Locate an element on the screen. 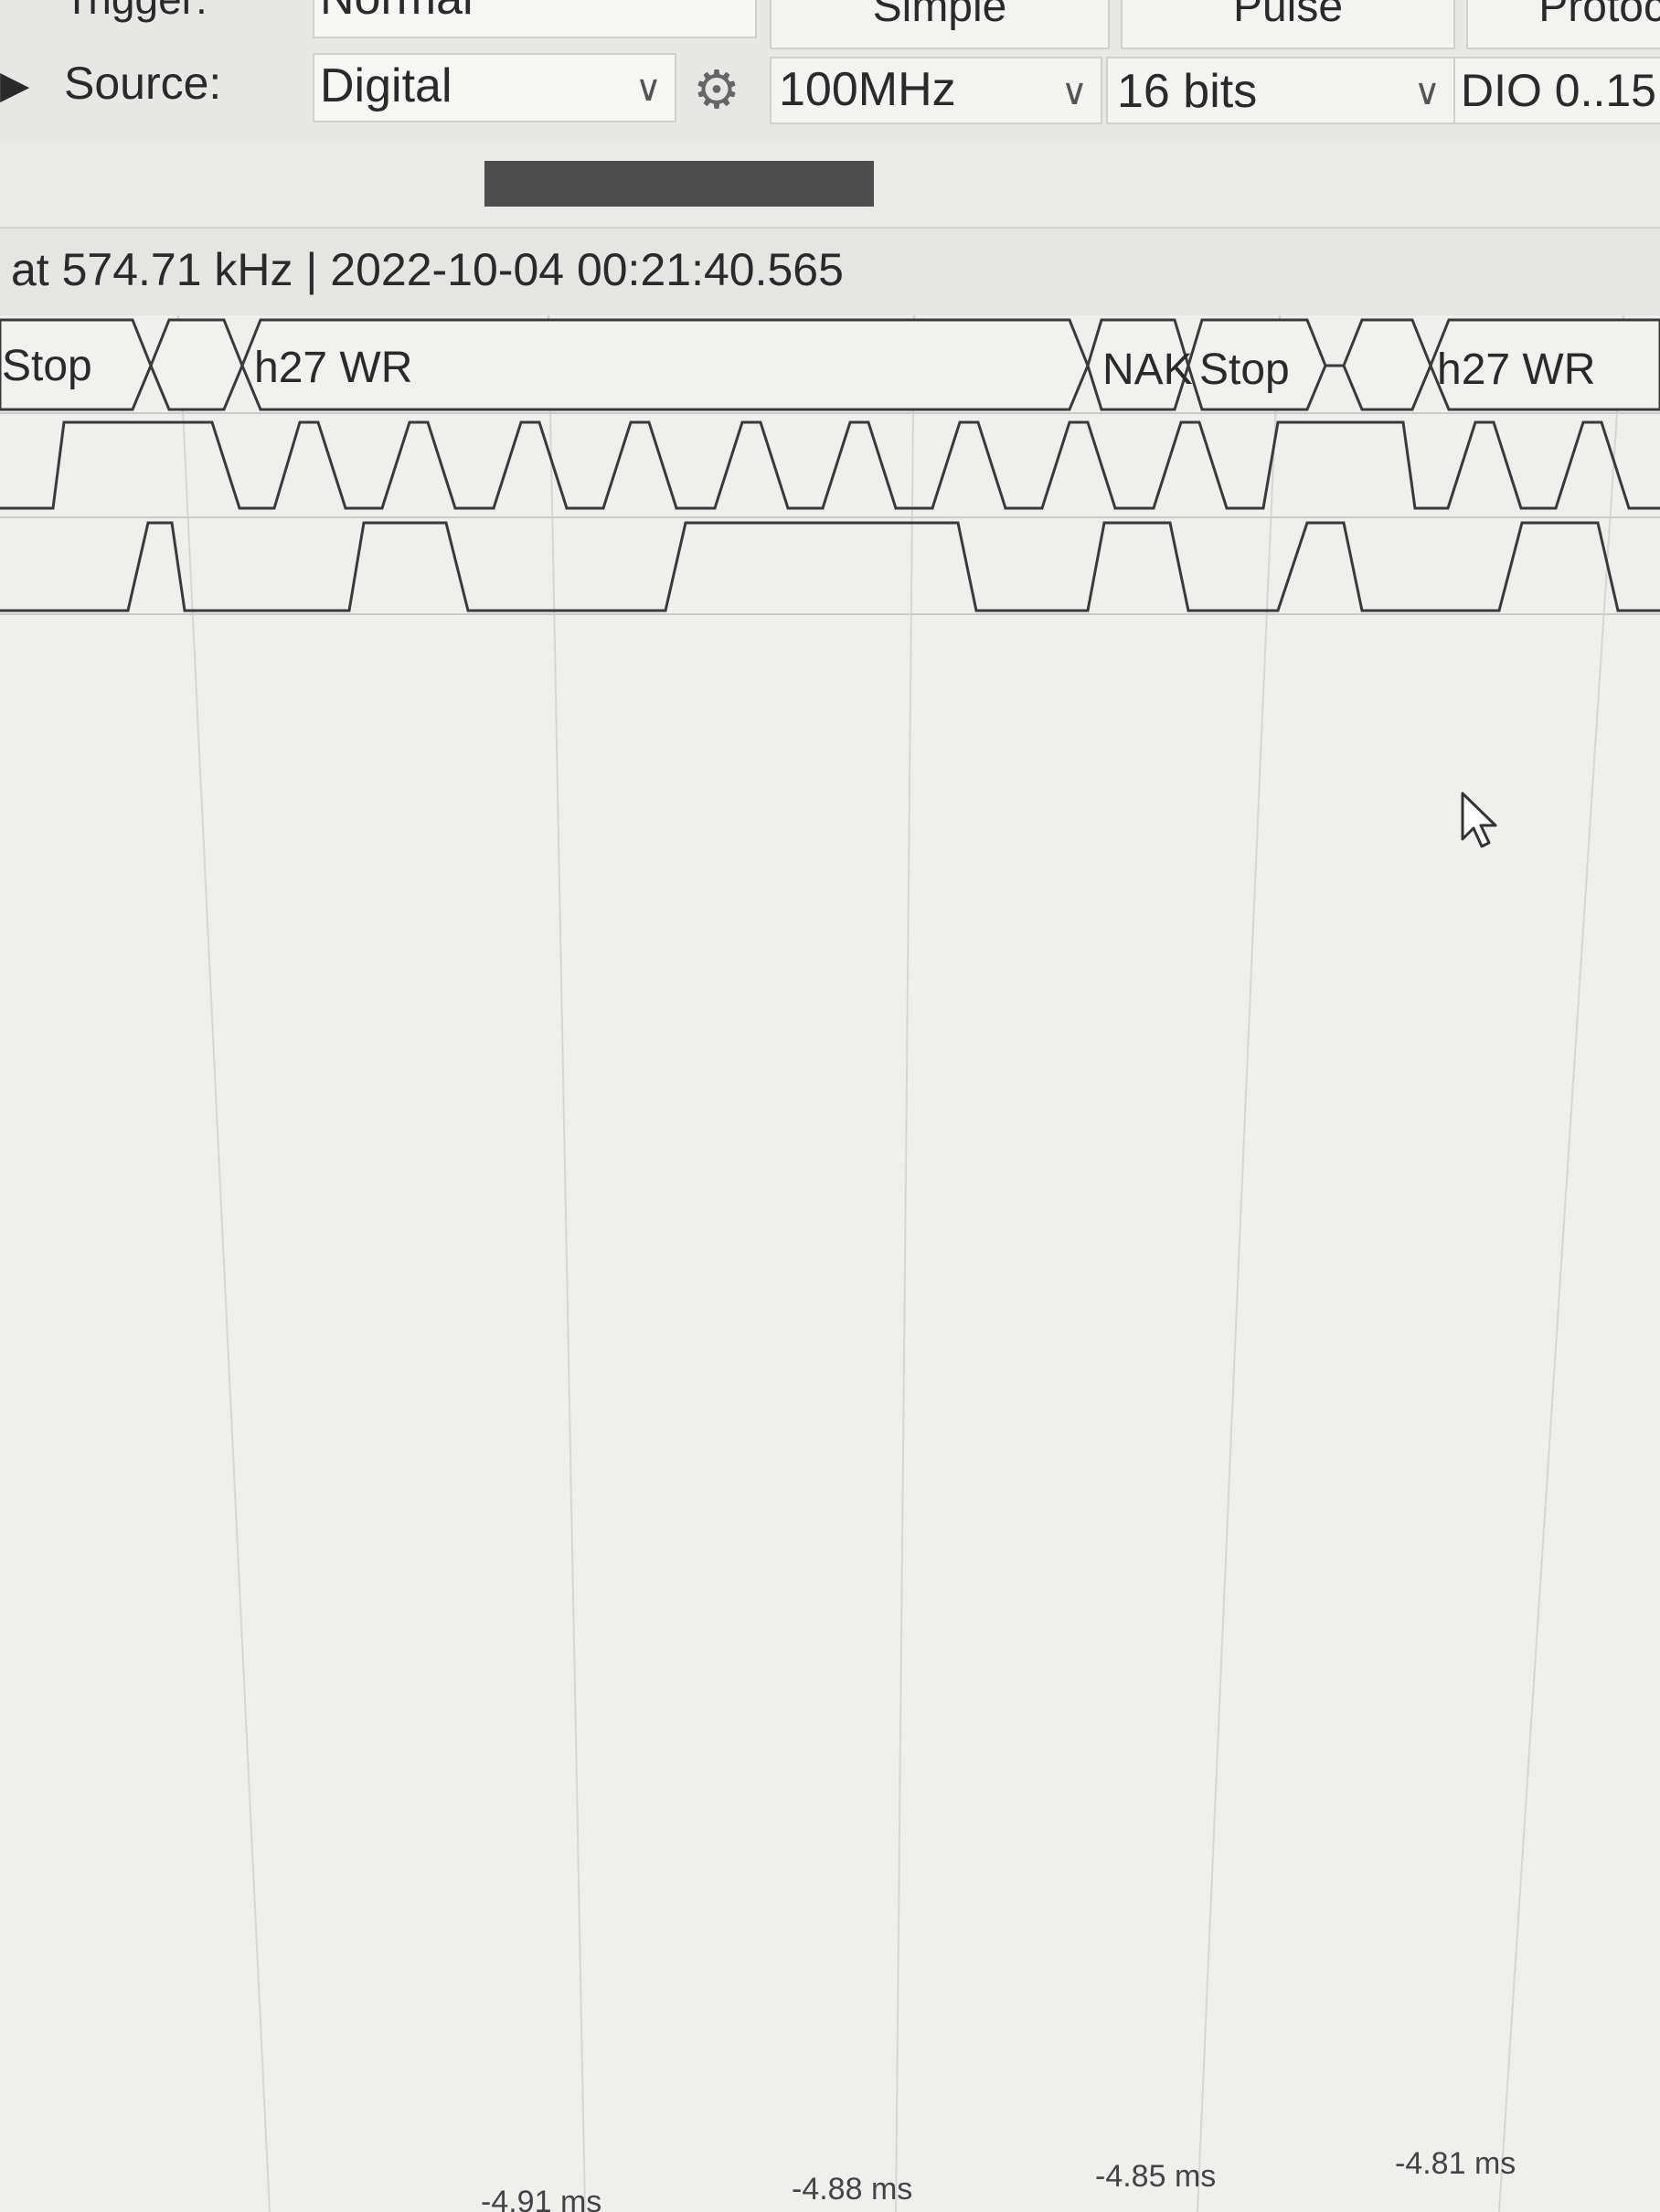  sda-trace is located at coordinates (830, 566).